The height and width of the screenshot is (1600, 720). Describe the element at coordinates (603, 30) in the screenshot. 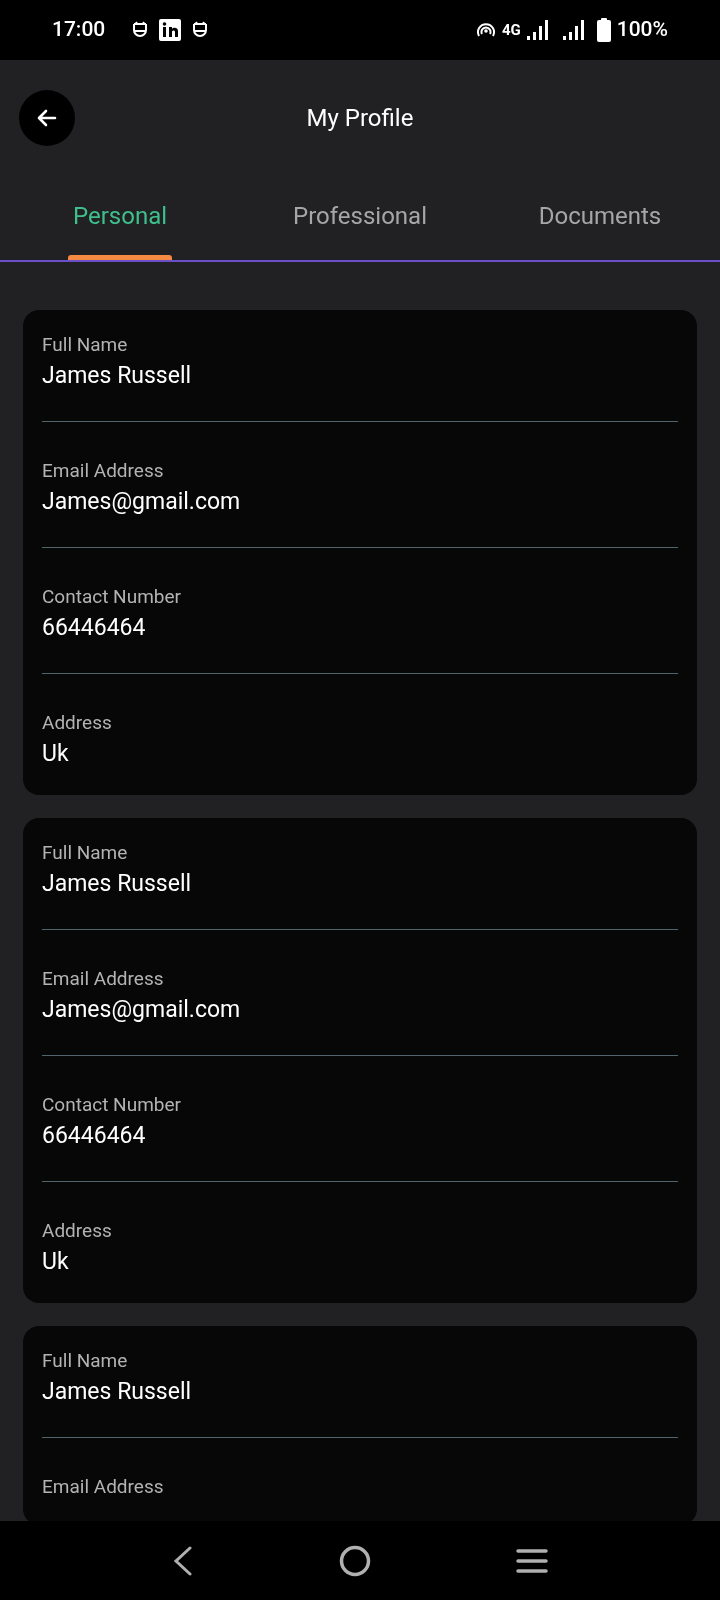

I see `battery-icon` at that location.